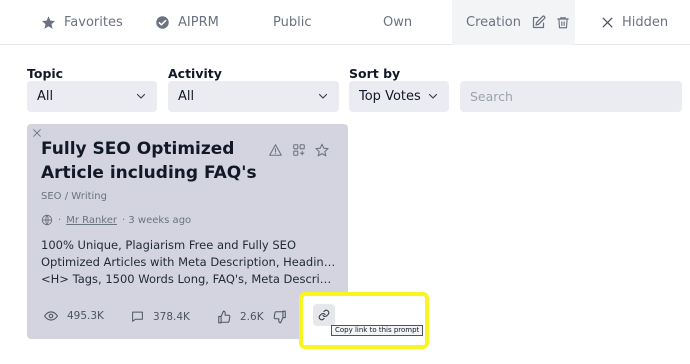 The image size is (690, 364). I want to click on sort-select-value: Top Votes, so click(390, 96).